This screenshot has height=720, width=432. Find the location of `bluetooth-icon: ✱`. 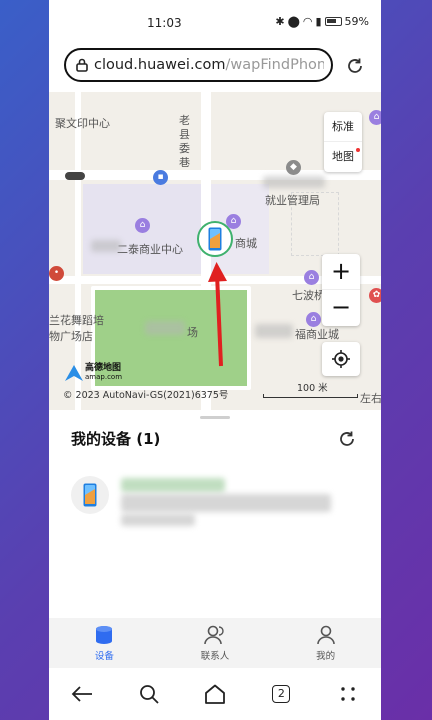

bluetooth-icon: ✱ is located at coordinates (280, 21).